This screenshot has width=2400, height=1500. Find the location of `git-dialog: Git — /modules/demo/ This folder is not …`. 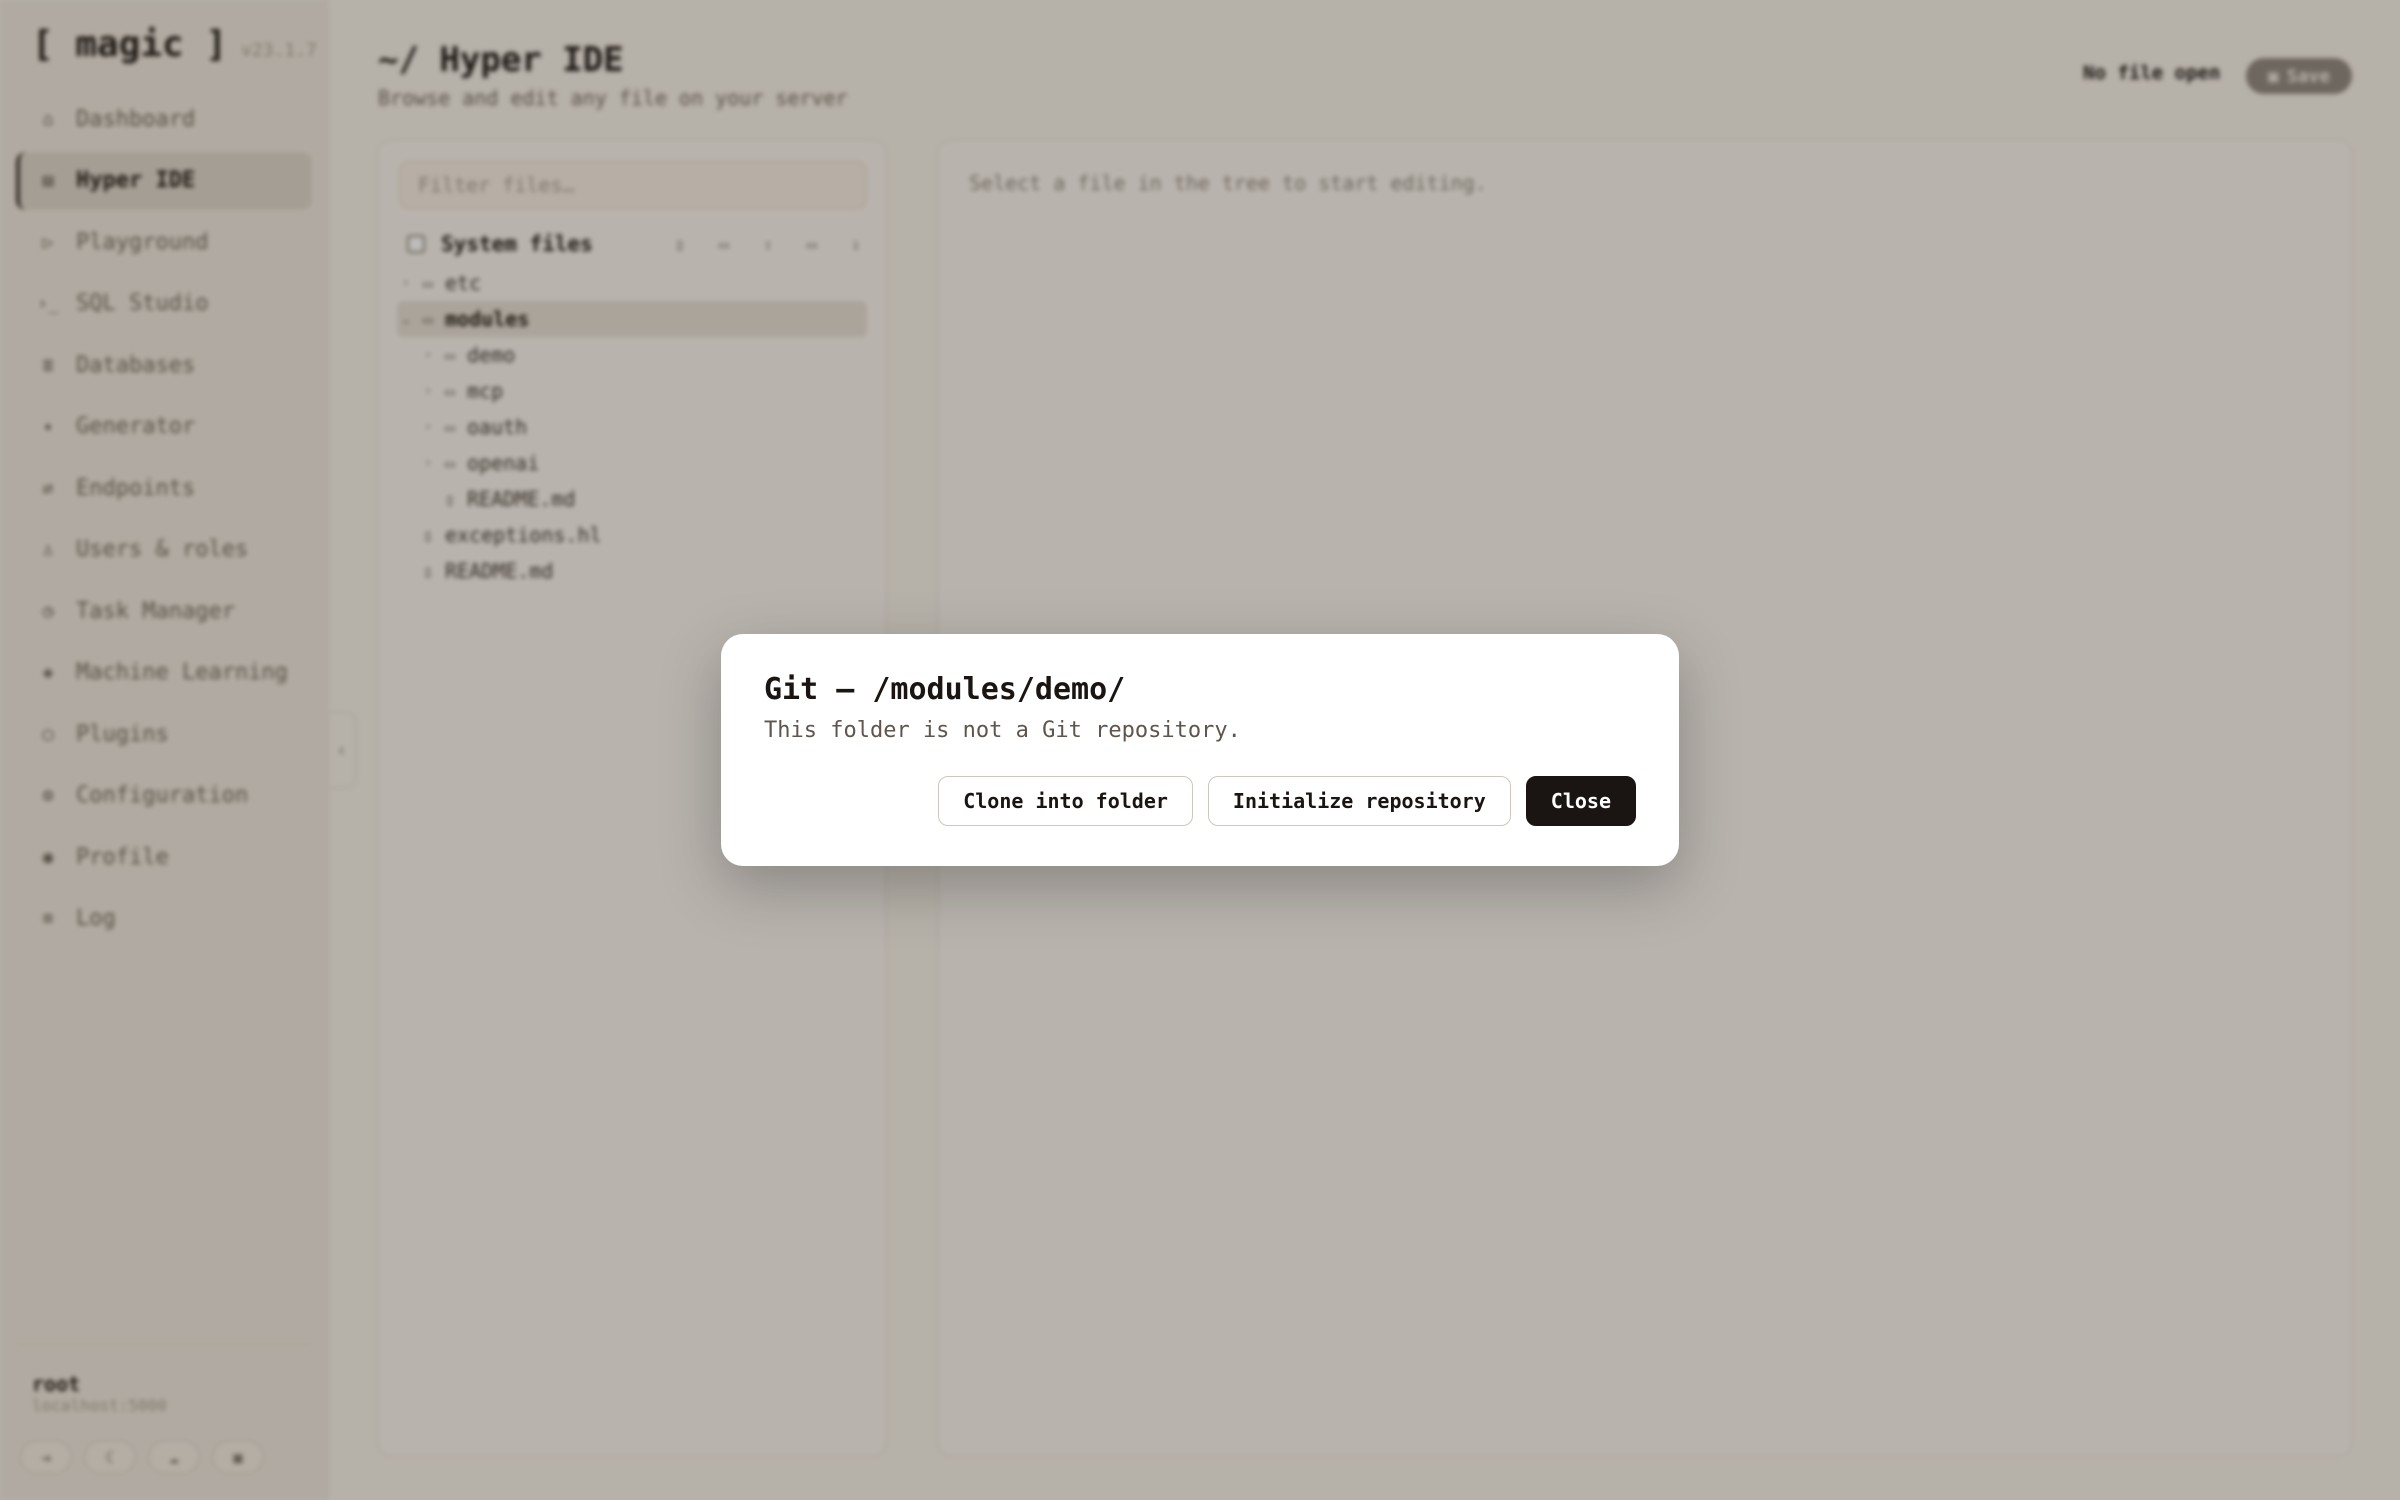

git-dialog: Git — /modules/demo/ This folder is not … is located at coordinates (1200, 750).